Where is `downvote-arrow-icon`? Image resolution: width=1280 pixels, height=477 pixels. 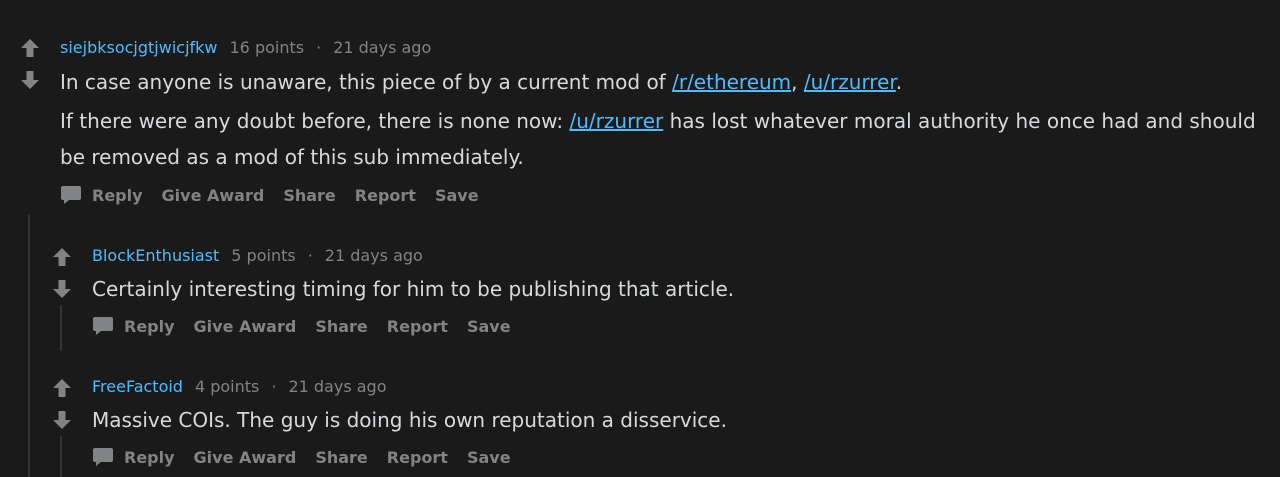
downvote-arrow-icon is located at coordinates (62, 420).